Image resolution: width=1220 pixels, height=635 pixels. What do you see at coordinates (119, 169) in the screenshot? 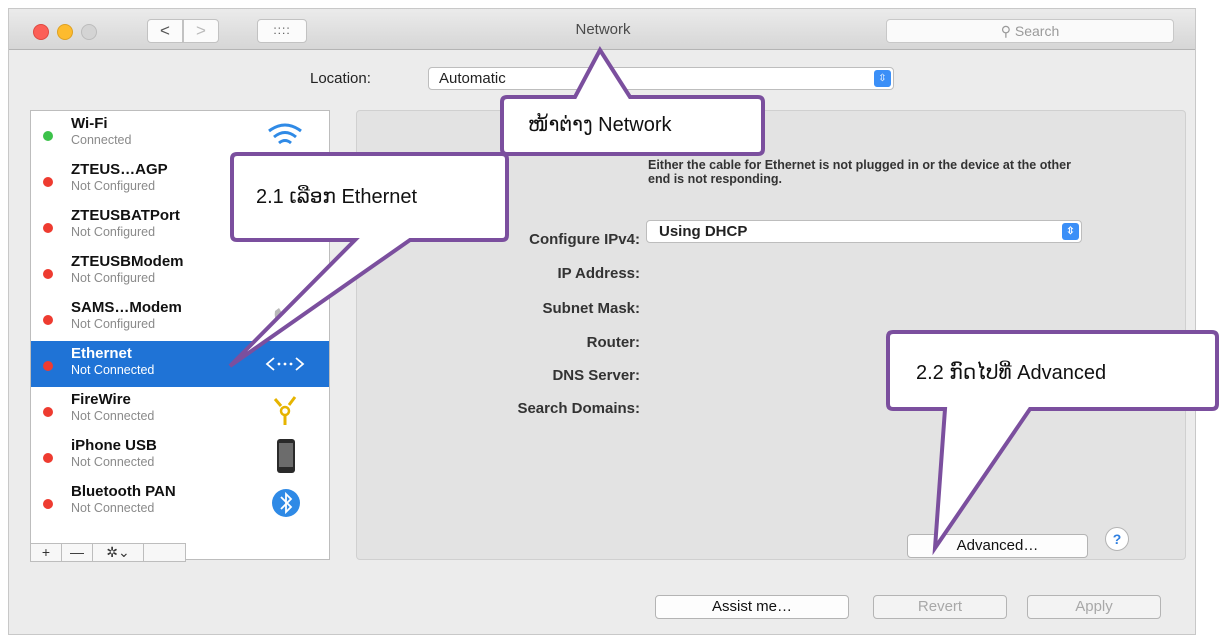
I see `service-name: ZTEUS…AGP` at bounding box center [119, 169].